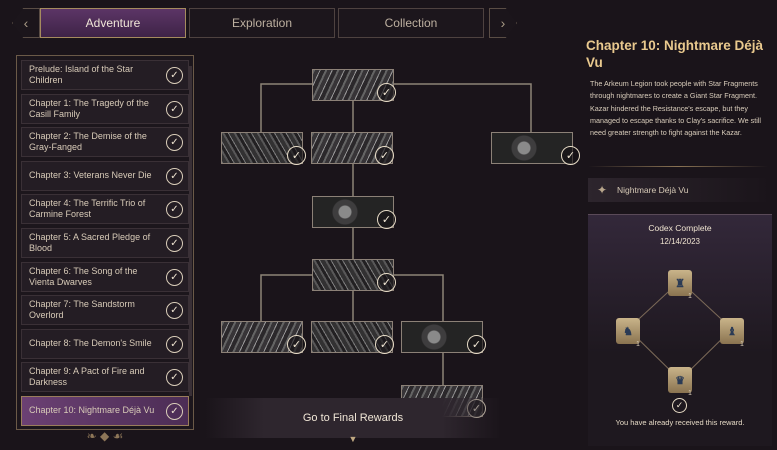 This screenshot has height=450, width=777. Describe the element at coordinates (675, 54) in the screenshot. I see `chapter-title: Chapter 10: Nightmare Déjà Vu` at that location.